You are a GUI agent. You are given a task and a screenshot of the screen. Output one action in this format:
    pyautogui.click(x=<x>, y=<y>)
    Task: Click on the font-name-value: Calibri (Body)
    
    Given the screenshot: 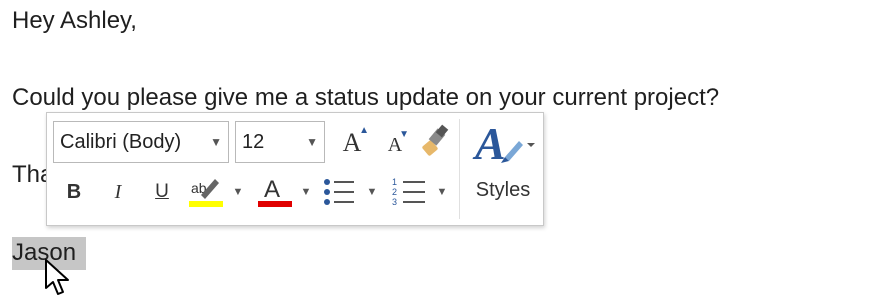 What is the action you would take?
    pyautogui.click(x=121, y=142)
    